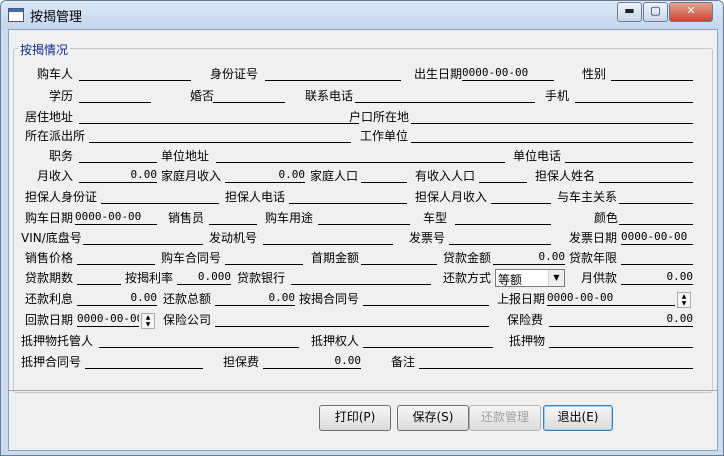 The height and width of the screenshot is (456, 724). I want to click on relation-label: 与车主关系, so click(587, 197).